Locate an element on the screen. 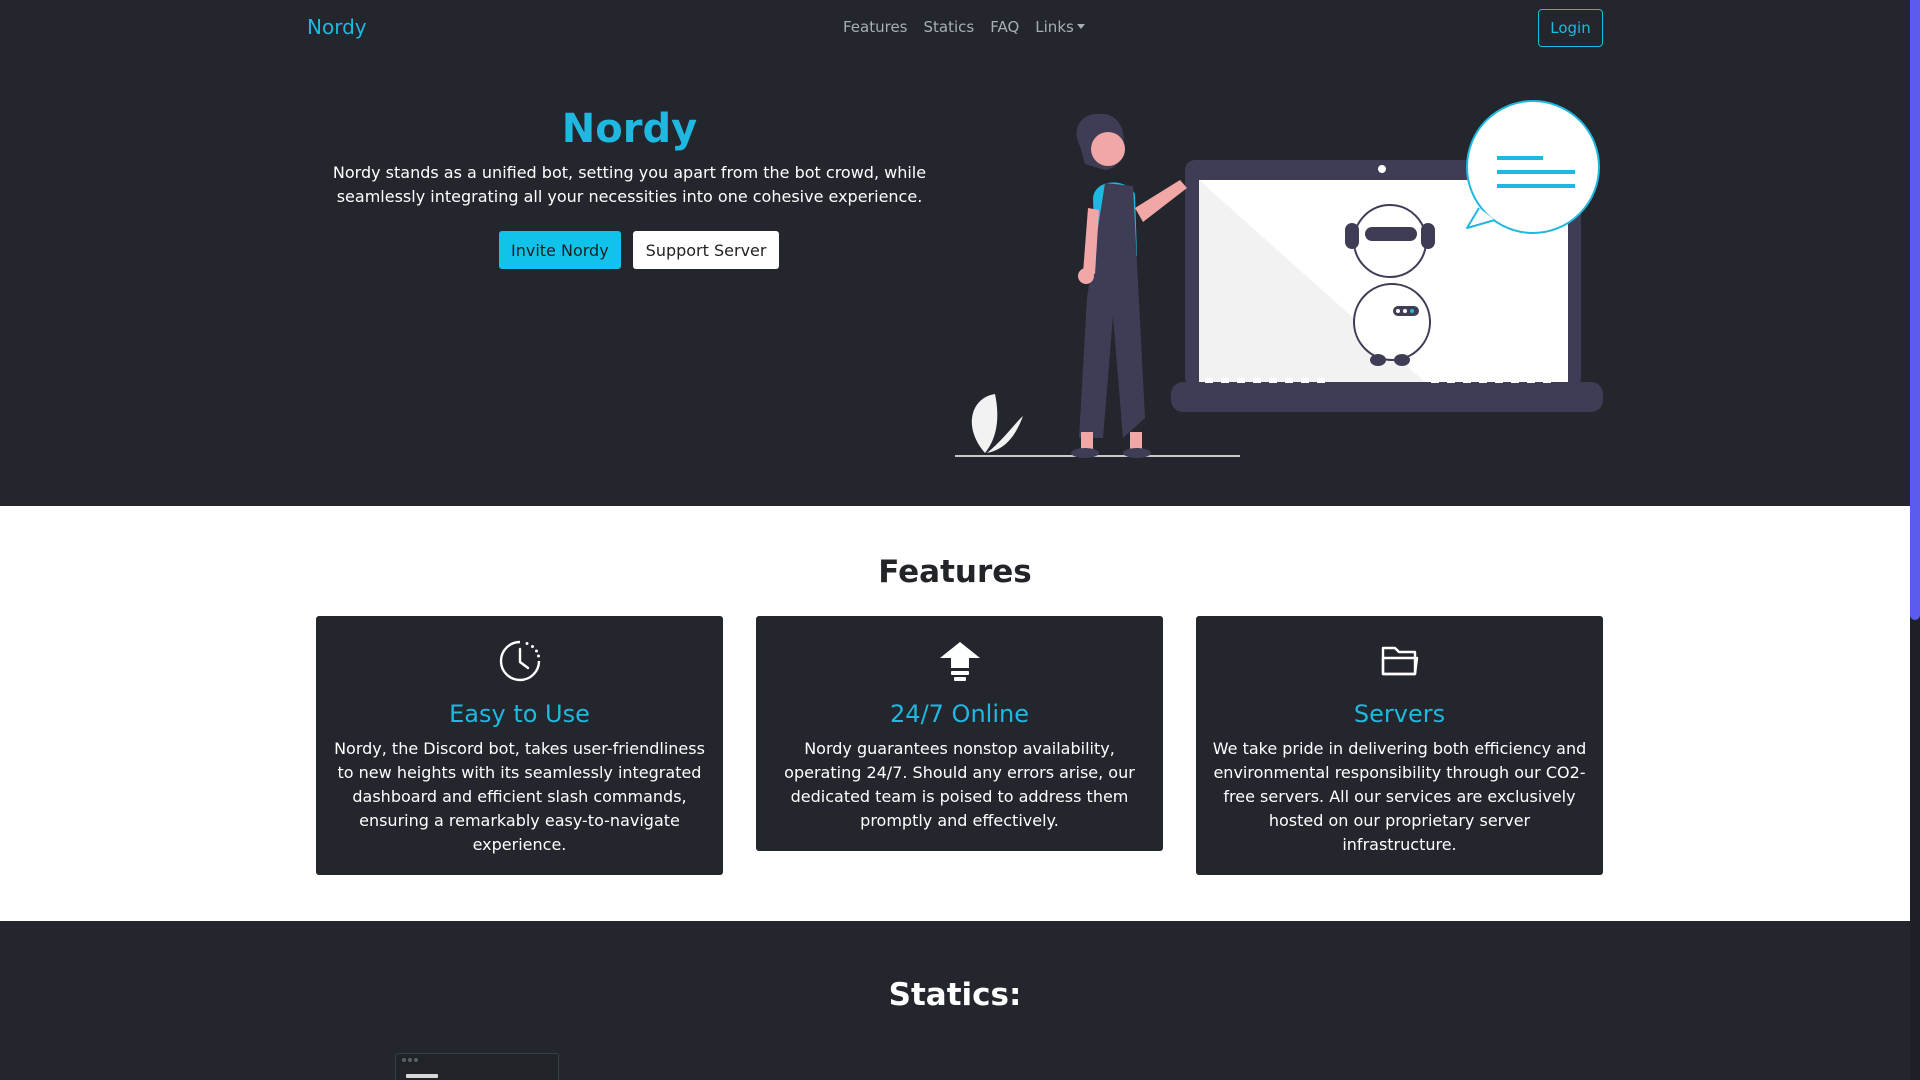 This screenshot has height=1080, width=1920. cloud-upload-icon is located at coordinates (959, 661).